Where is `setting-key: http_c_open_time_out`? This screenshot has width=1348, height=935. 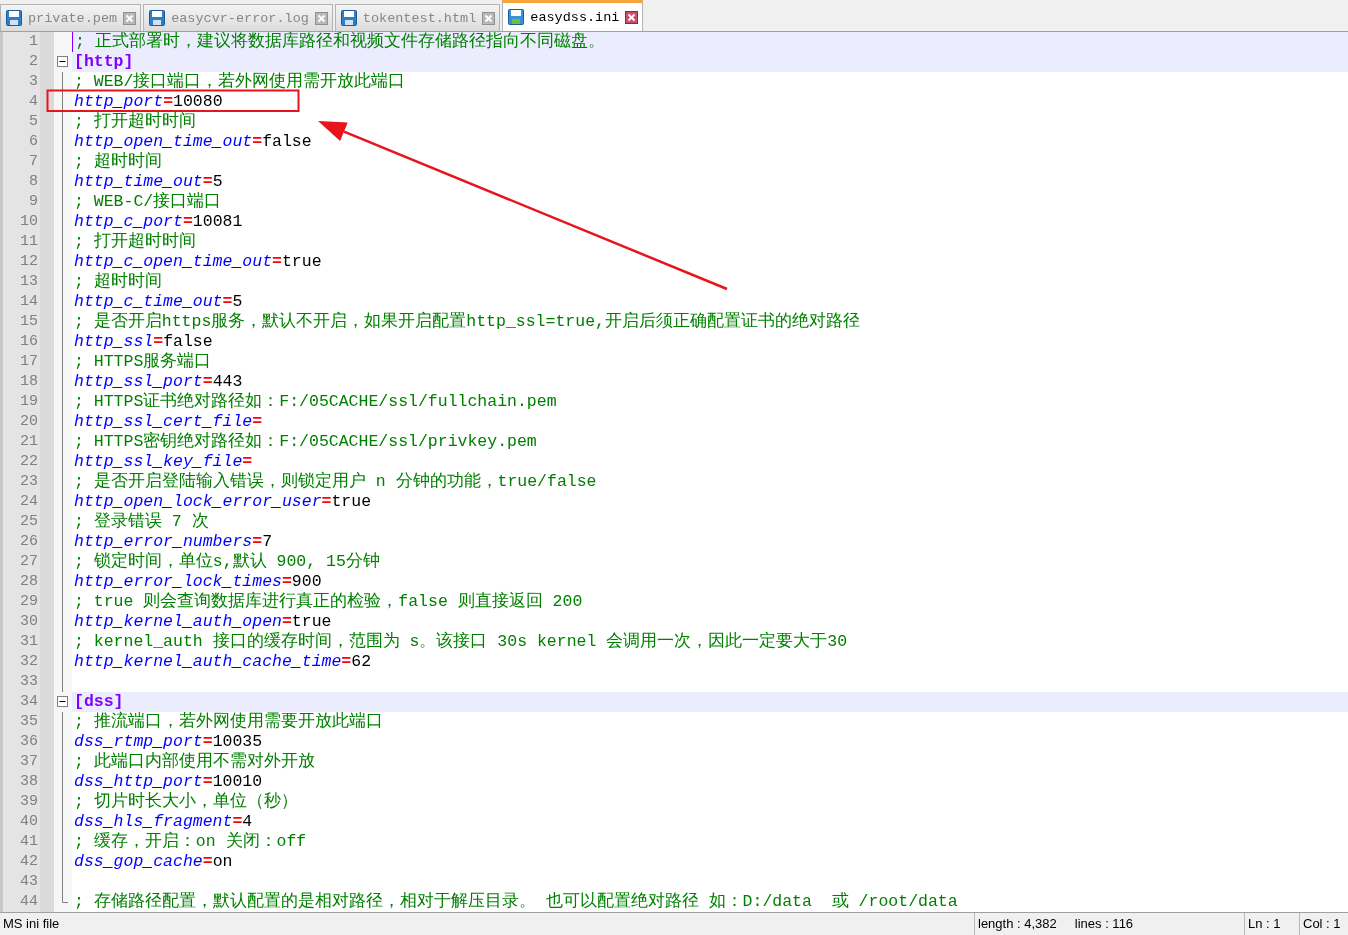
setting-key: http_c_open_time_out is located at coordinates (173, 261).